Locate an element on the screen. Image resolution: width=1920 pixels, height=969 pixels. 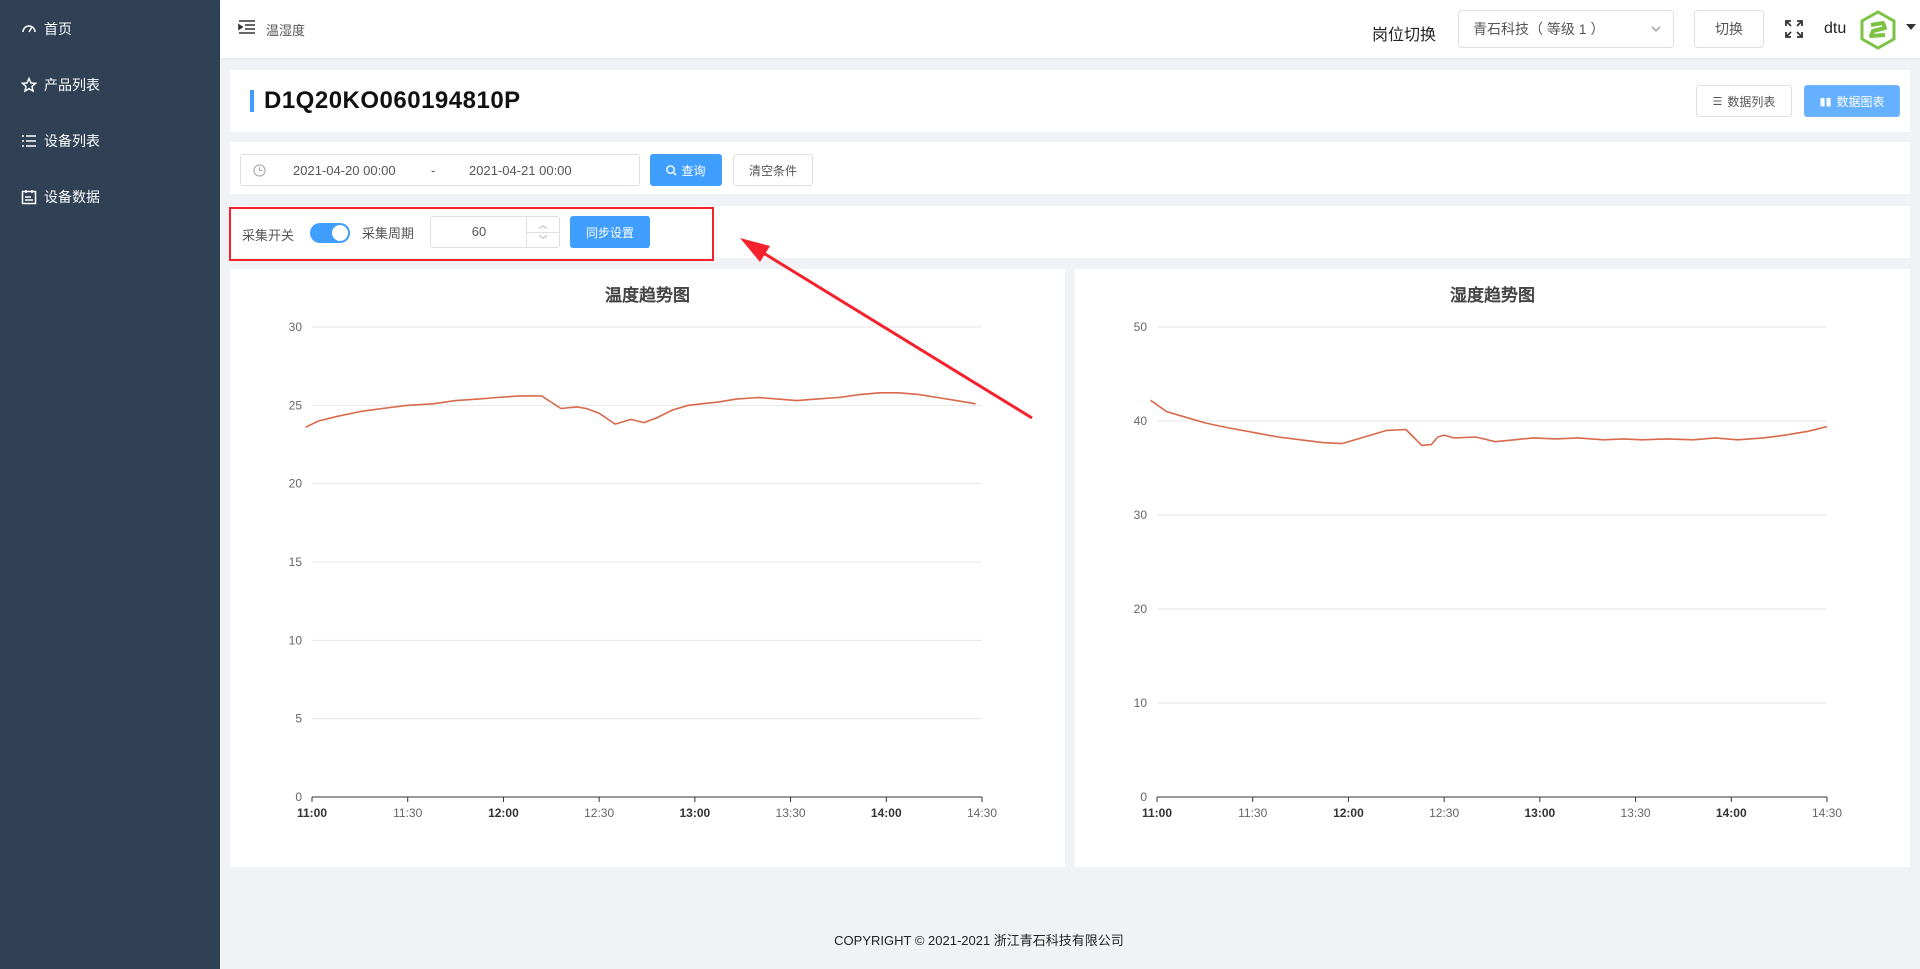
sidebar-item-label: 设备数据 is located at coordinates (72, 197).